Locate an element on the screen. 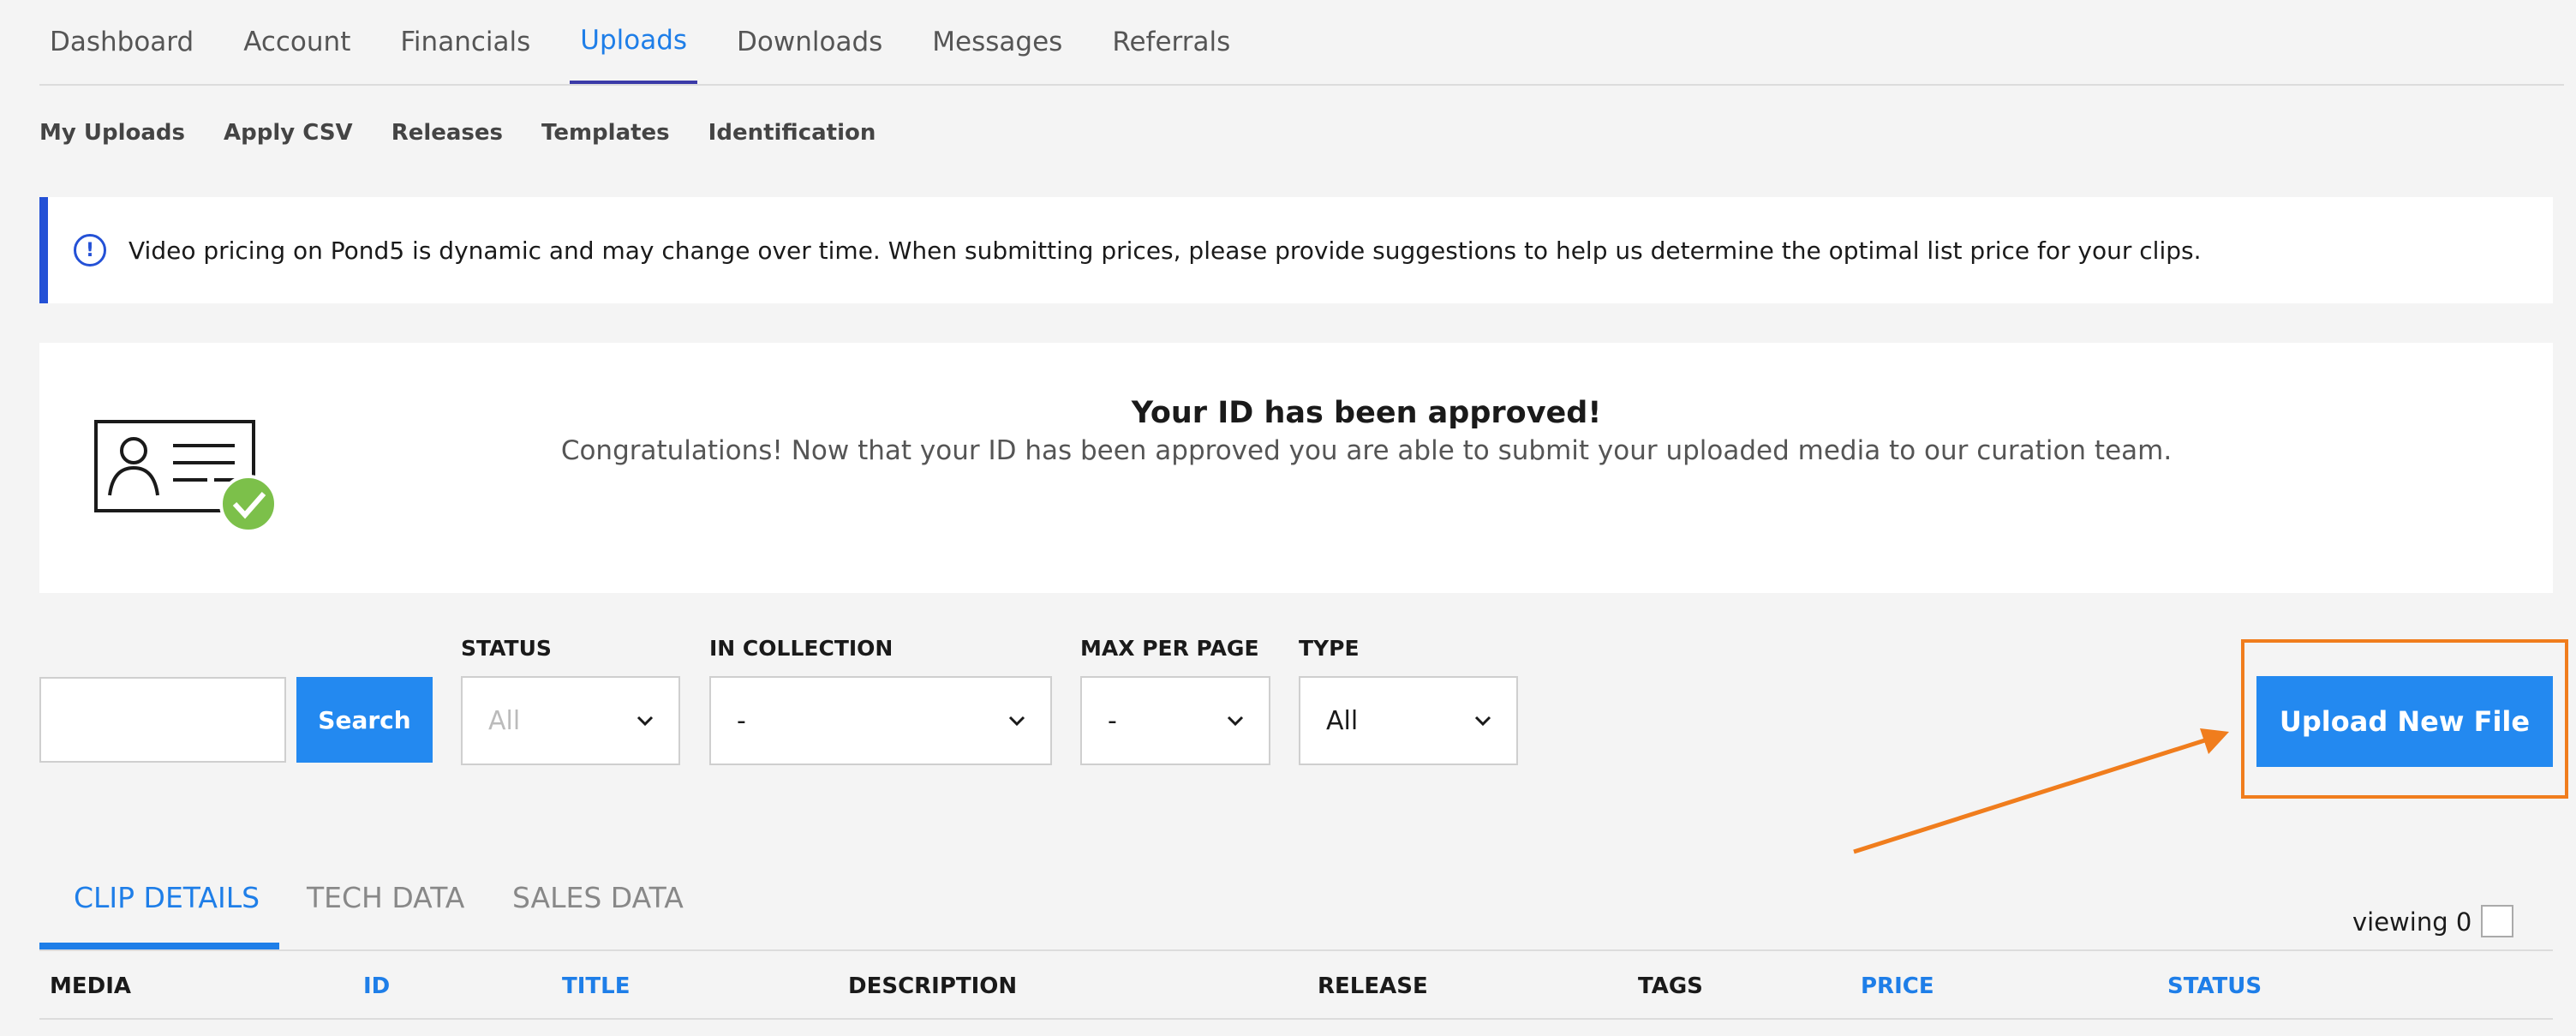  tab-financials: Financials is located at coordinates (466, 42).